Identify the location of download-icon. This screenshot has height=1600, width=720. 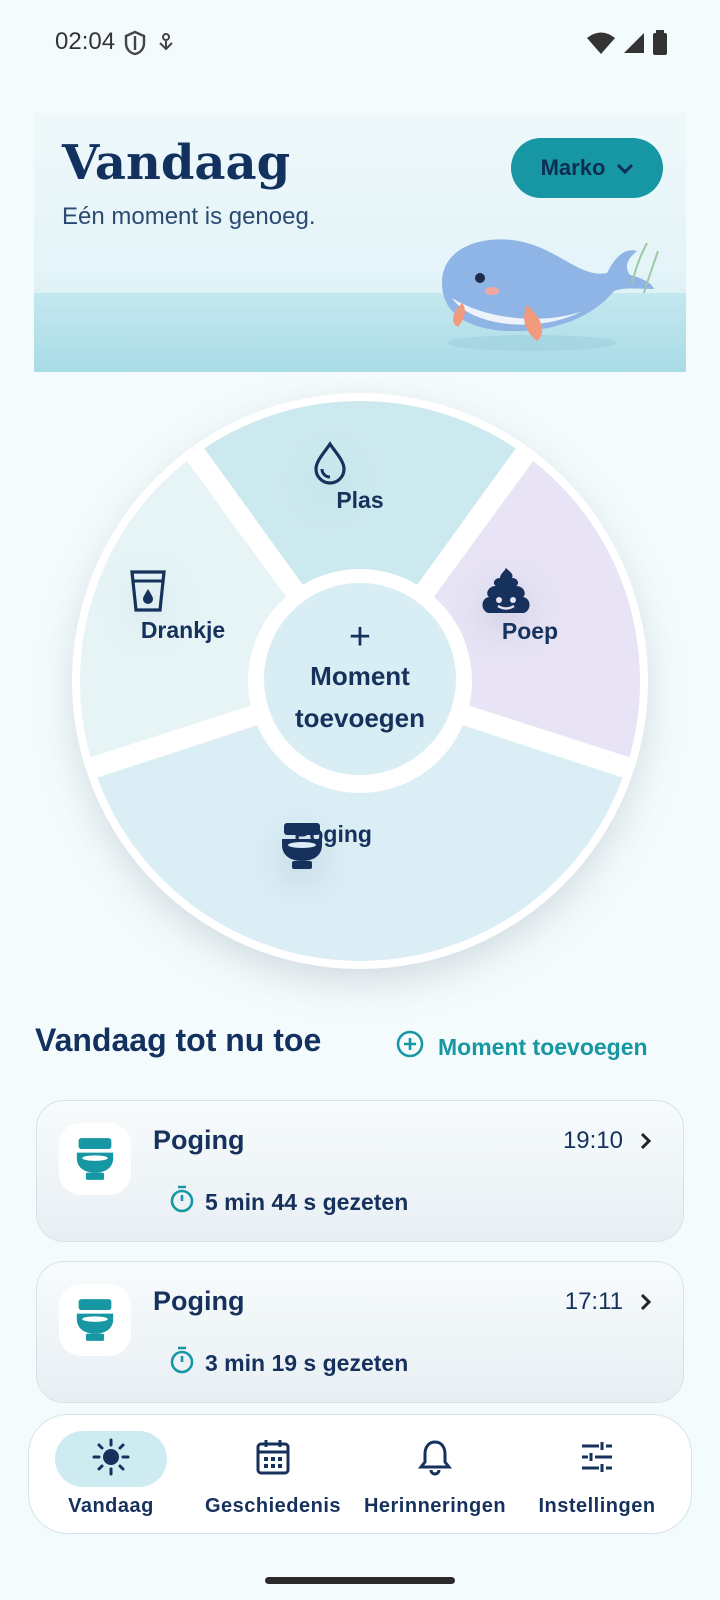
(166, 45).